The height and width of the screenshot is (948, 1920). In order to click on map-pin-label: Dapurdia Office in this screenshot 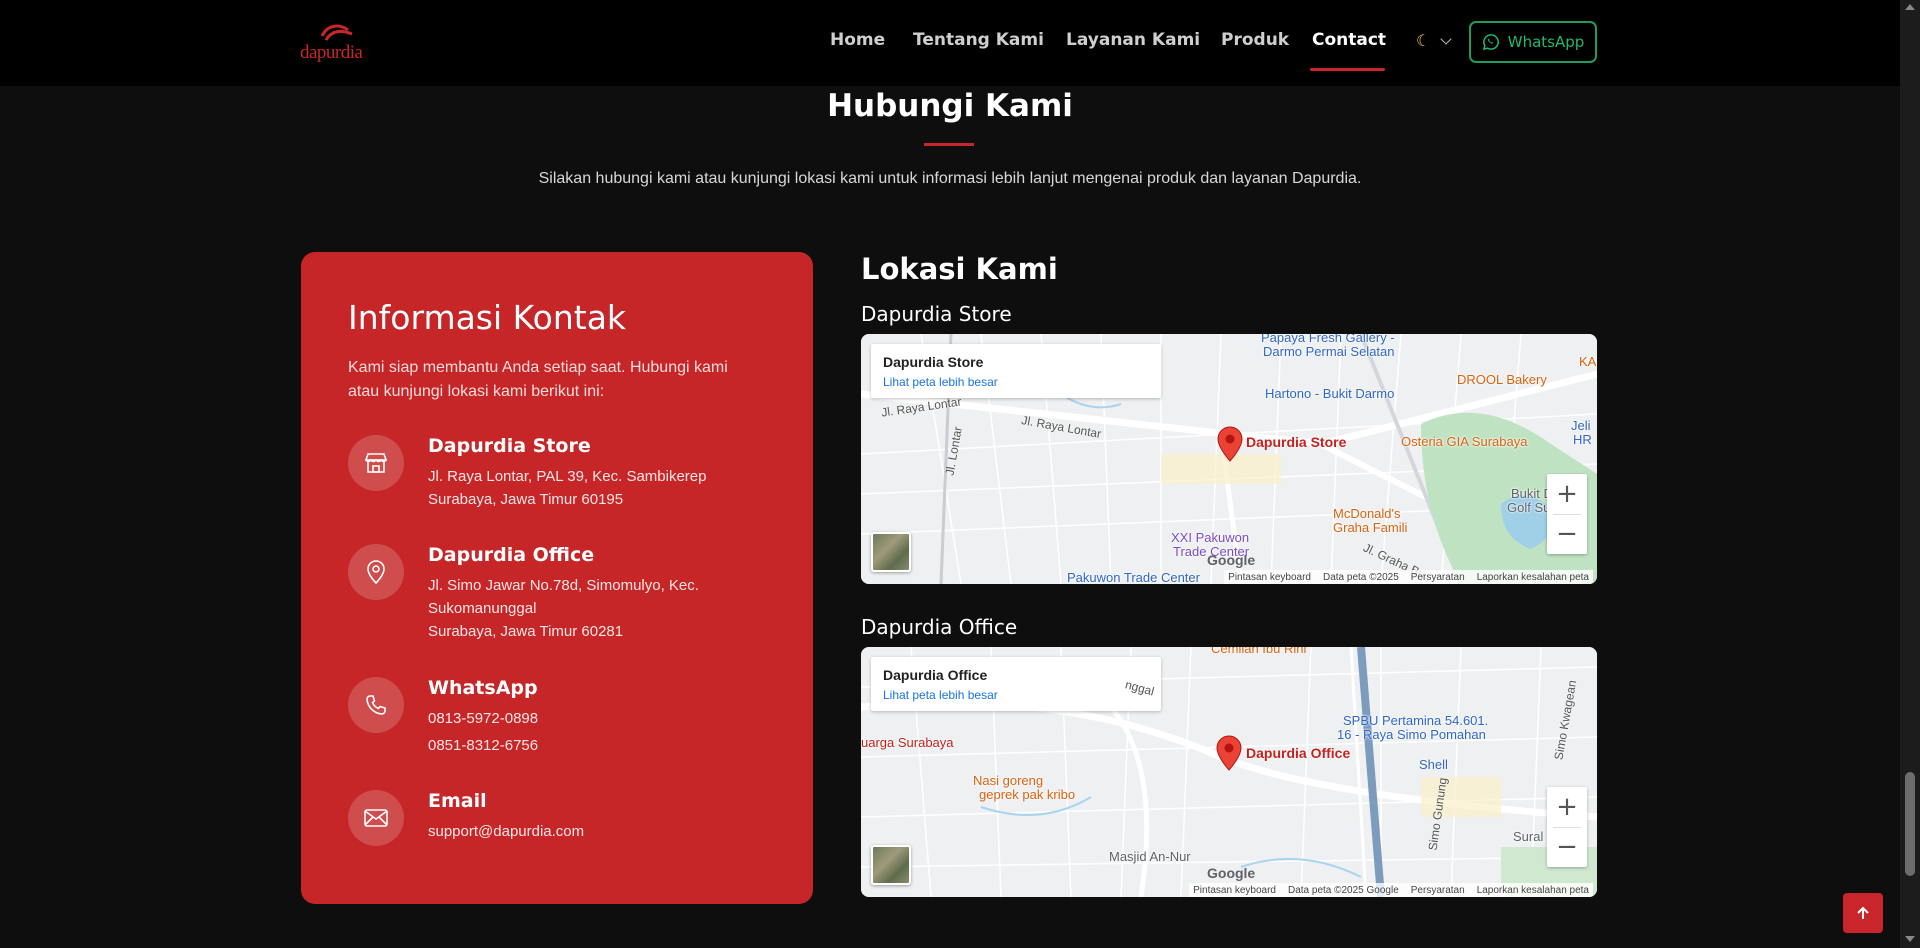, I will do `click(1298, 753)`.